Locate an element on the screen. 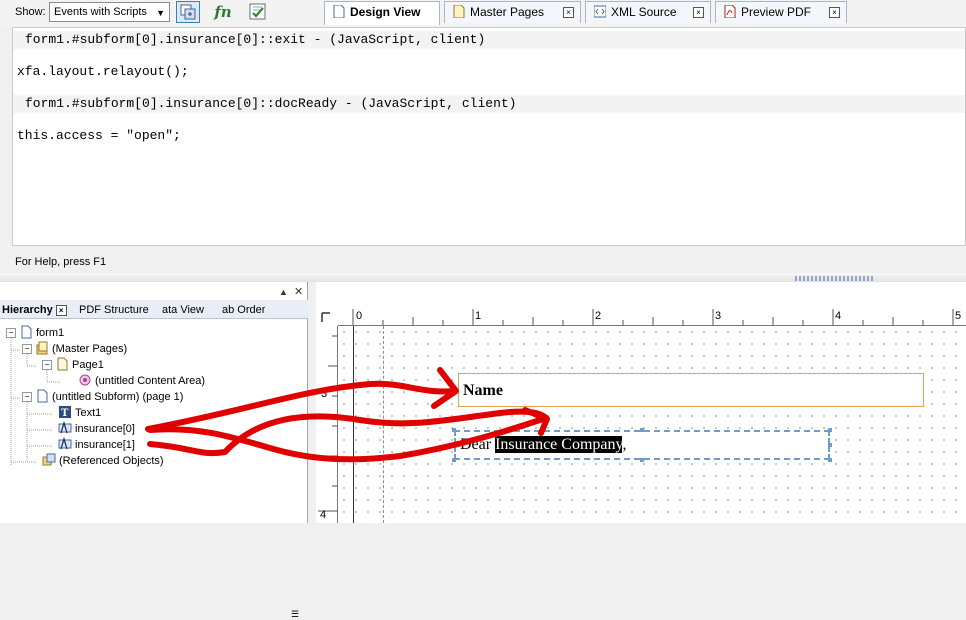  tree-item-label: (Referenced Objects) is located at coordinates (111, 461).